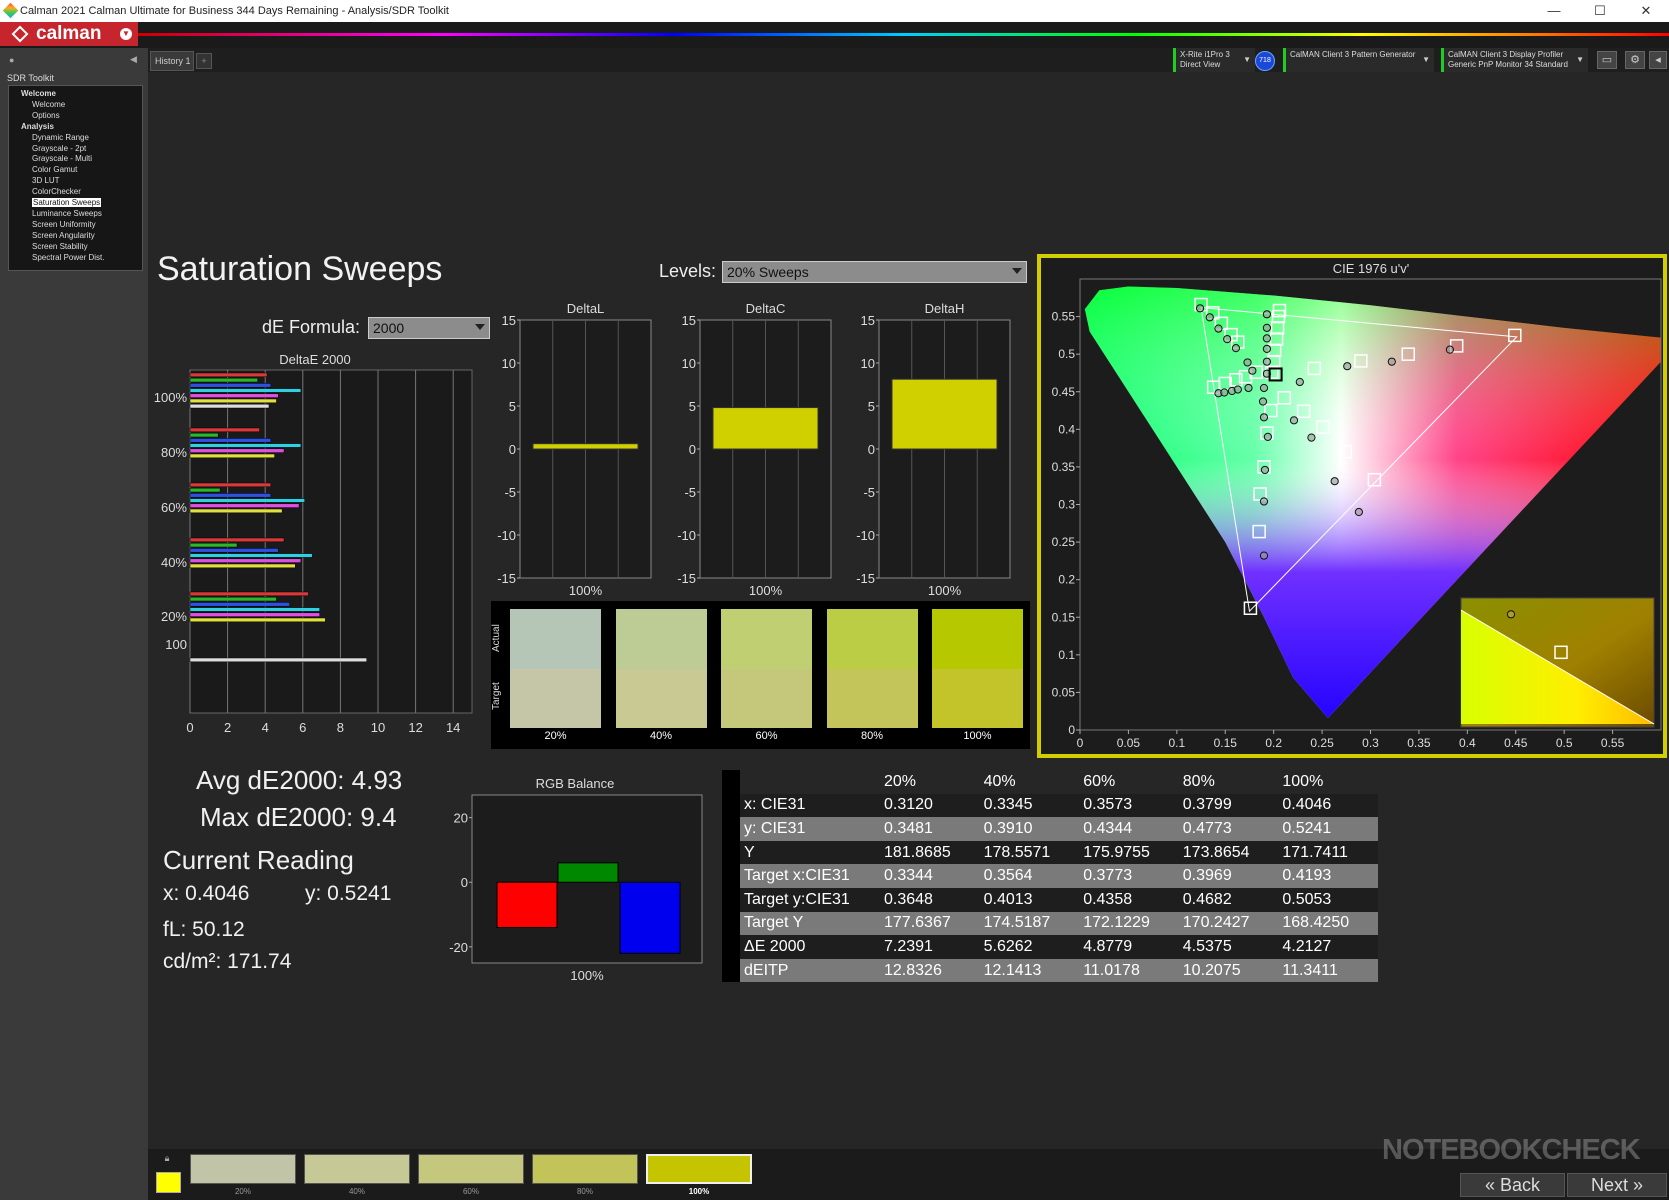  I want to click on gear-icon: ⚙, so click(1635, 60).